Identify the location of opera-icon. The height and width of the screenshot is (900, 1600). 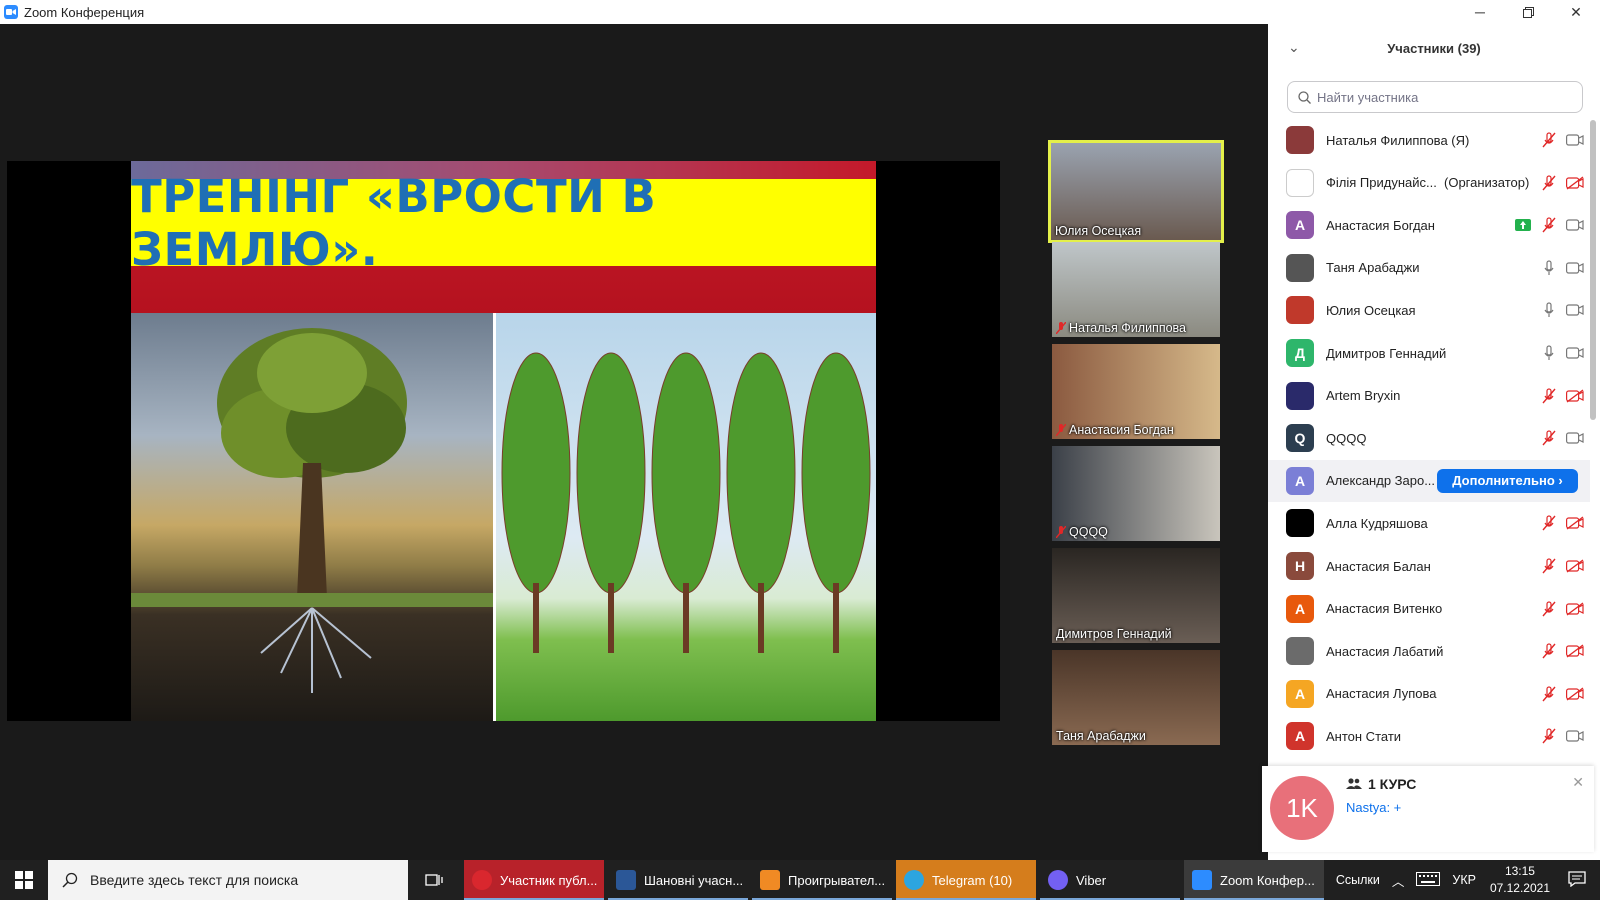
(482, 880).